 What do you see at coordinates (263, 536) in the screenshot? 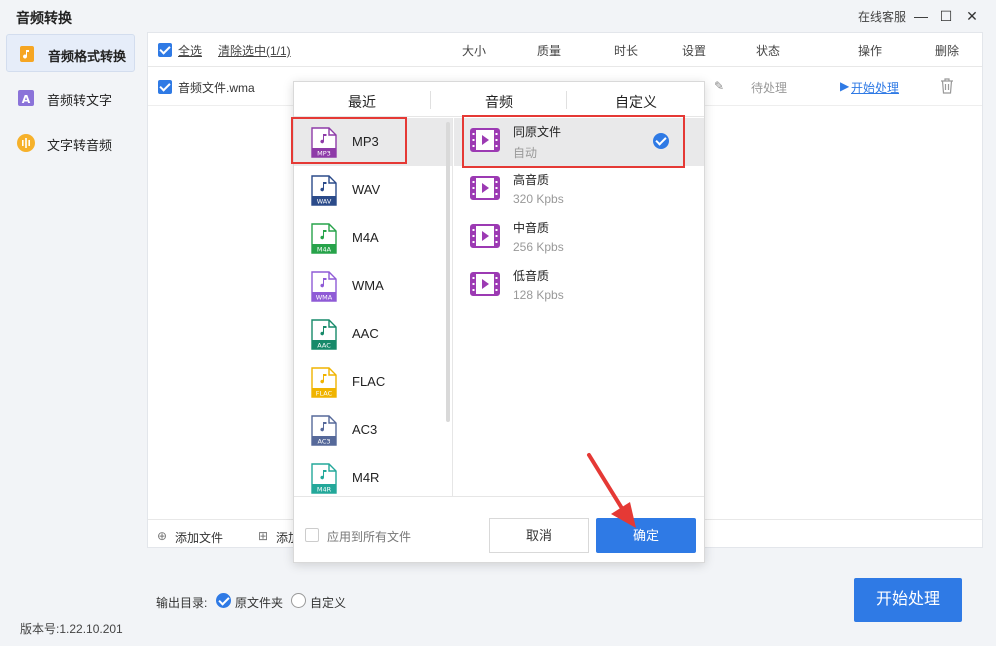
I see `add-folder-icon: ⊞` at bounding box center [263, 536].